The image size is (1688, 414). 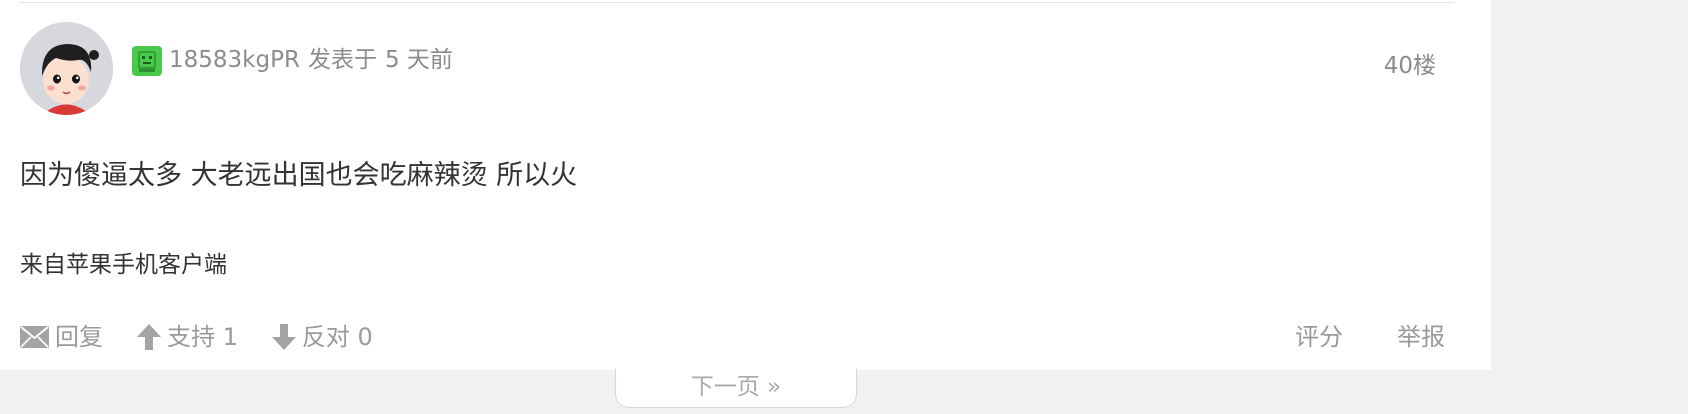 What do you see at coordinates (147, 61) in the screenshot?
I see `level-badge-icon` at bounding box center [147, 61].